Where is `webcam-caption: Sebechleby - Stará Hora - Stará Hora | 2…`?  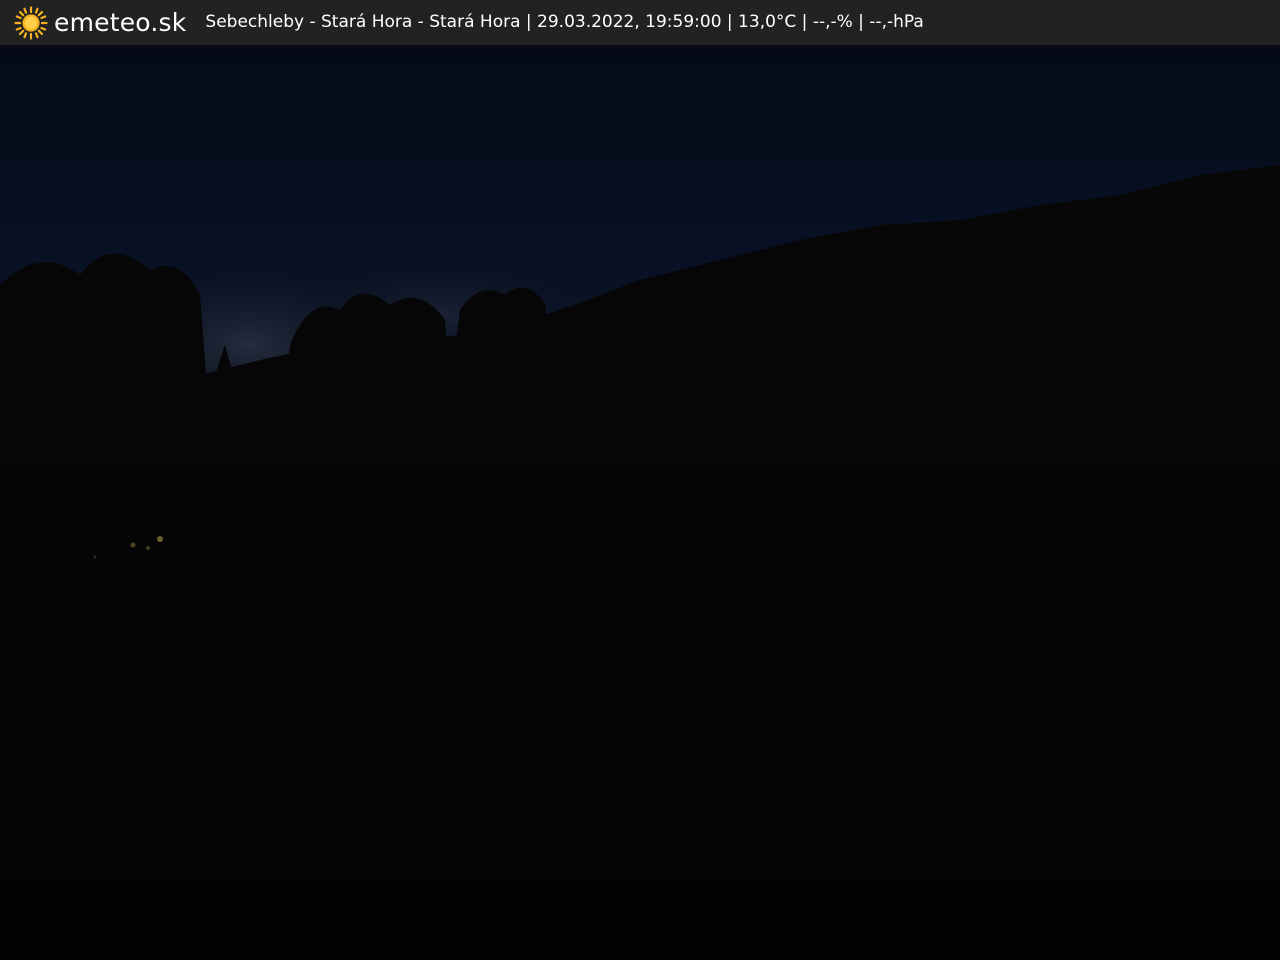
webcam-caption: Sebechleby - Stará Hora - Stará Hora | 2… is located at coordinates (564, 22).